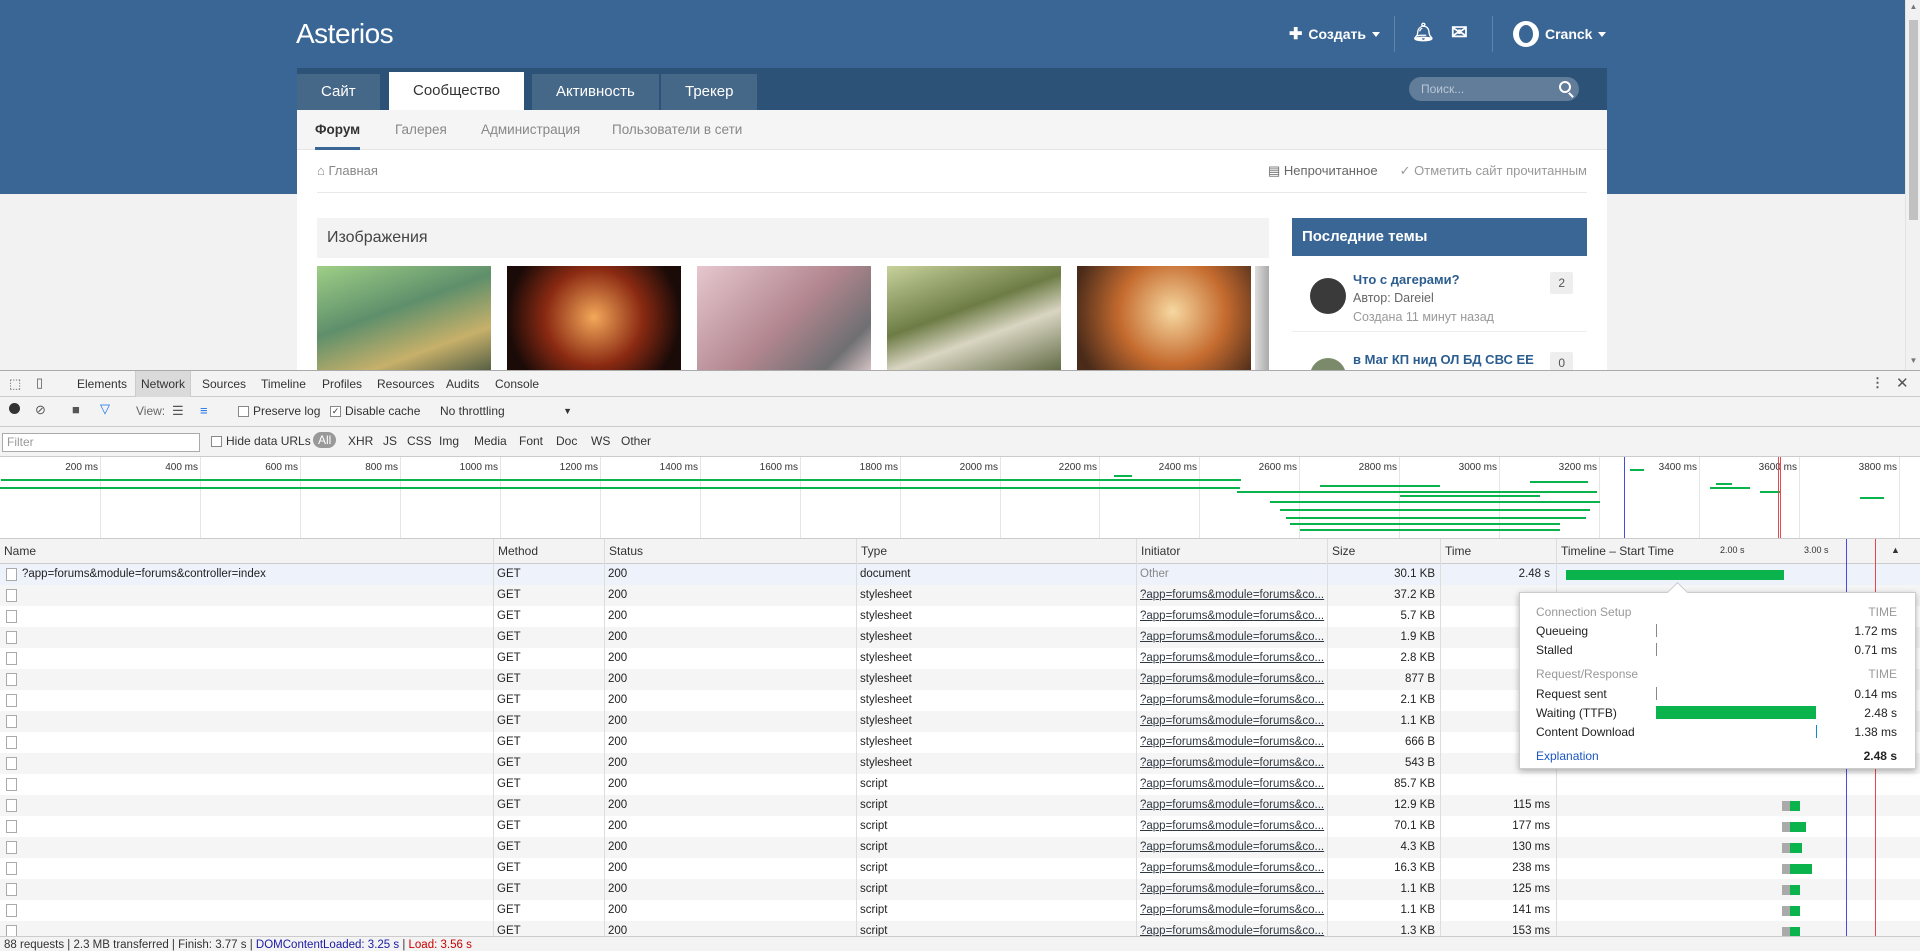 The image size is (1920, 951). Describe the element at coordinates (1406, 279) in the screenshot. I see `topic-title: Что с дагерами?` at that location.